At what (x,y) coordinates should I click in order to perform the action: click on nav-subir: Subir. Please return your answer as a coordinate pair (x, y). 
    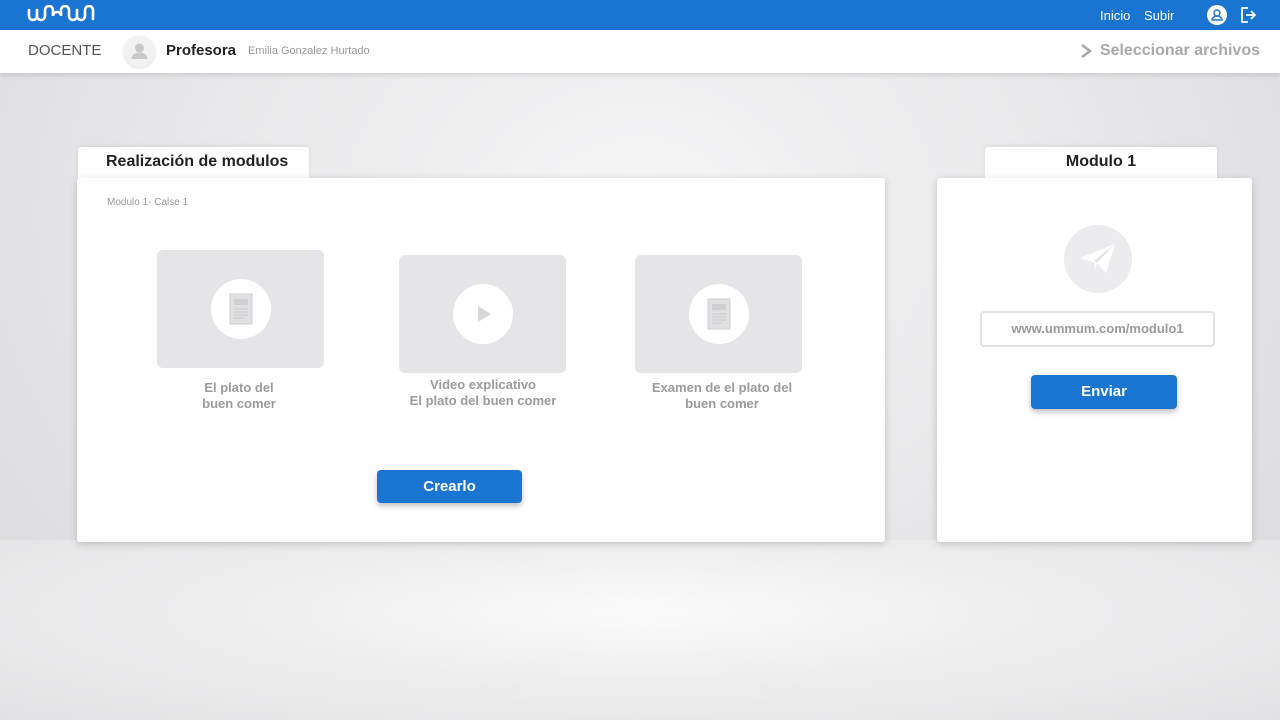
    Looking at the image, I should click on (1159, 15).